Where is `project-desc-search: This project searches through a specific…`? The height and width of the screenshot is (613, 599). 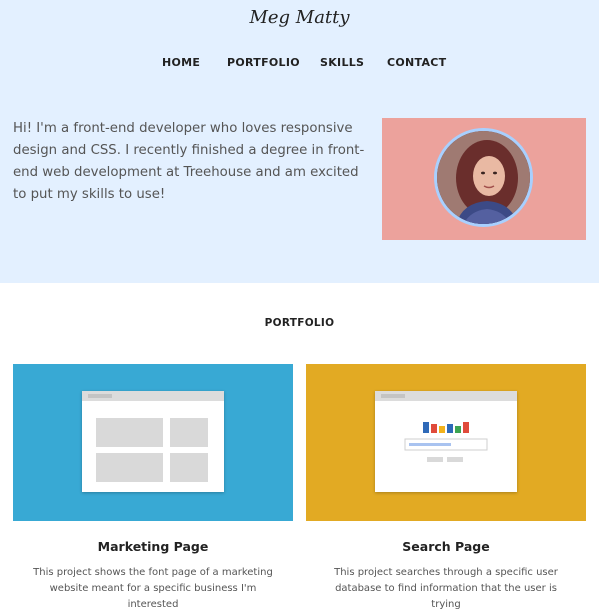 project-desc-search: This project searches through a specific… is located at coordinates (446, 588).